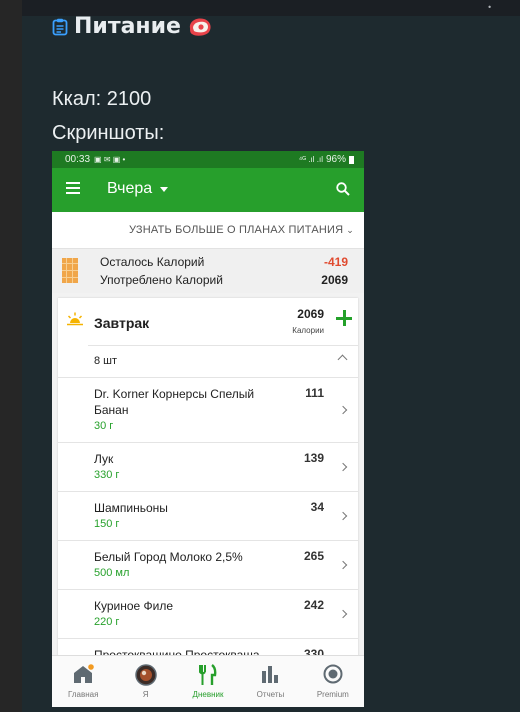 This screenshot has height=712, width=520. What do you see at coordinates (334, 280) in the screenshot?
I see `consumed-value: 2069` at bounding box center [334, 280].